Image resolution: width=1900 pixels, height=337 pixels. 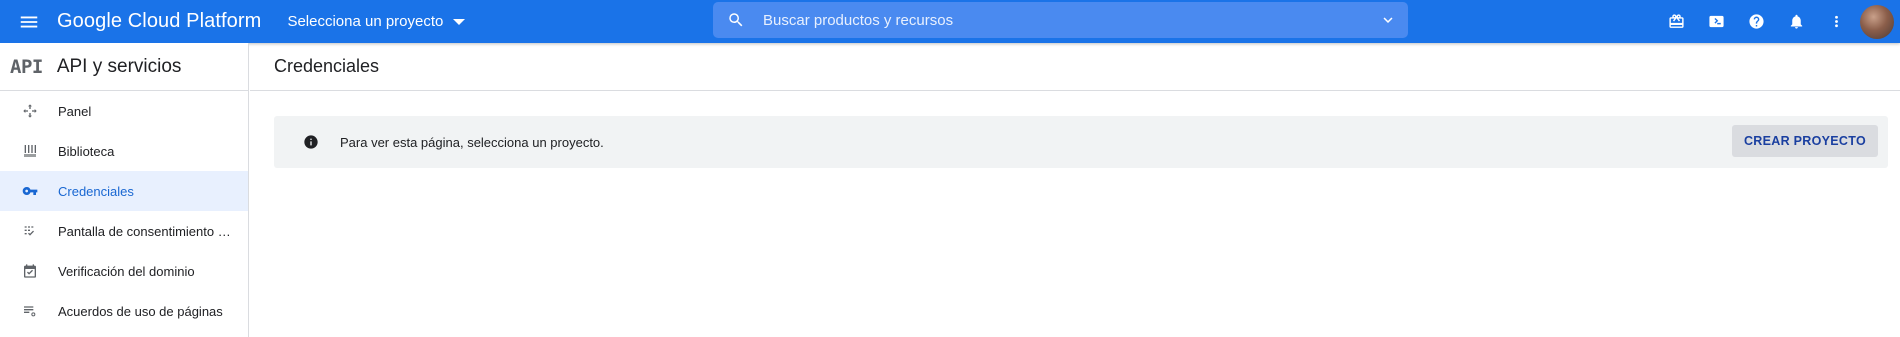 I want to click on main-menu-button, so click(x=29, y=22).